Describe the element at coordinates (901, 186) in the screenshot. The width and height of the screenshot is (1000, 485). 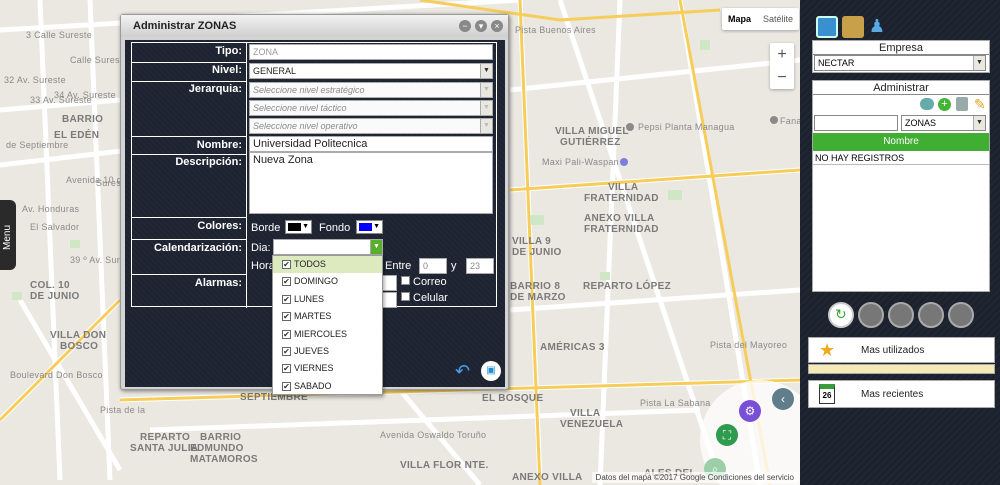
I see `administrar-box: Administrar` at that location.